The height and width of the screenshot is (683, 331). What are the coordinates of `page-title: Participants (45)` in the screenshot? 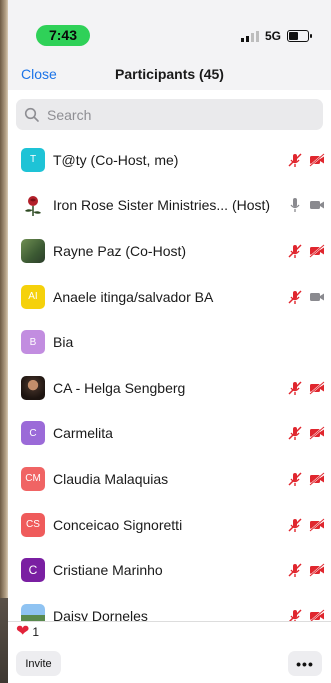 It's located at (169, 74).